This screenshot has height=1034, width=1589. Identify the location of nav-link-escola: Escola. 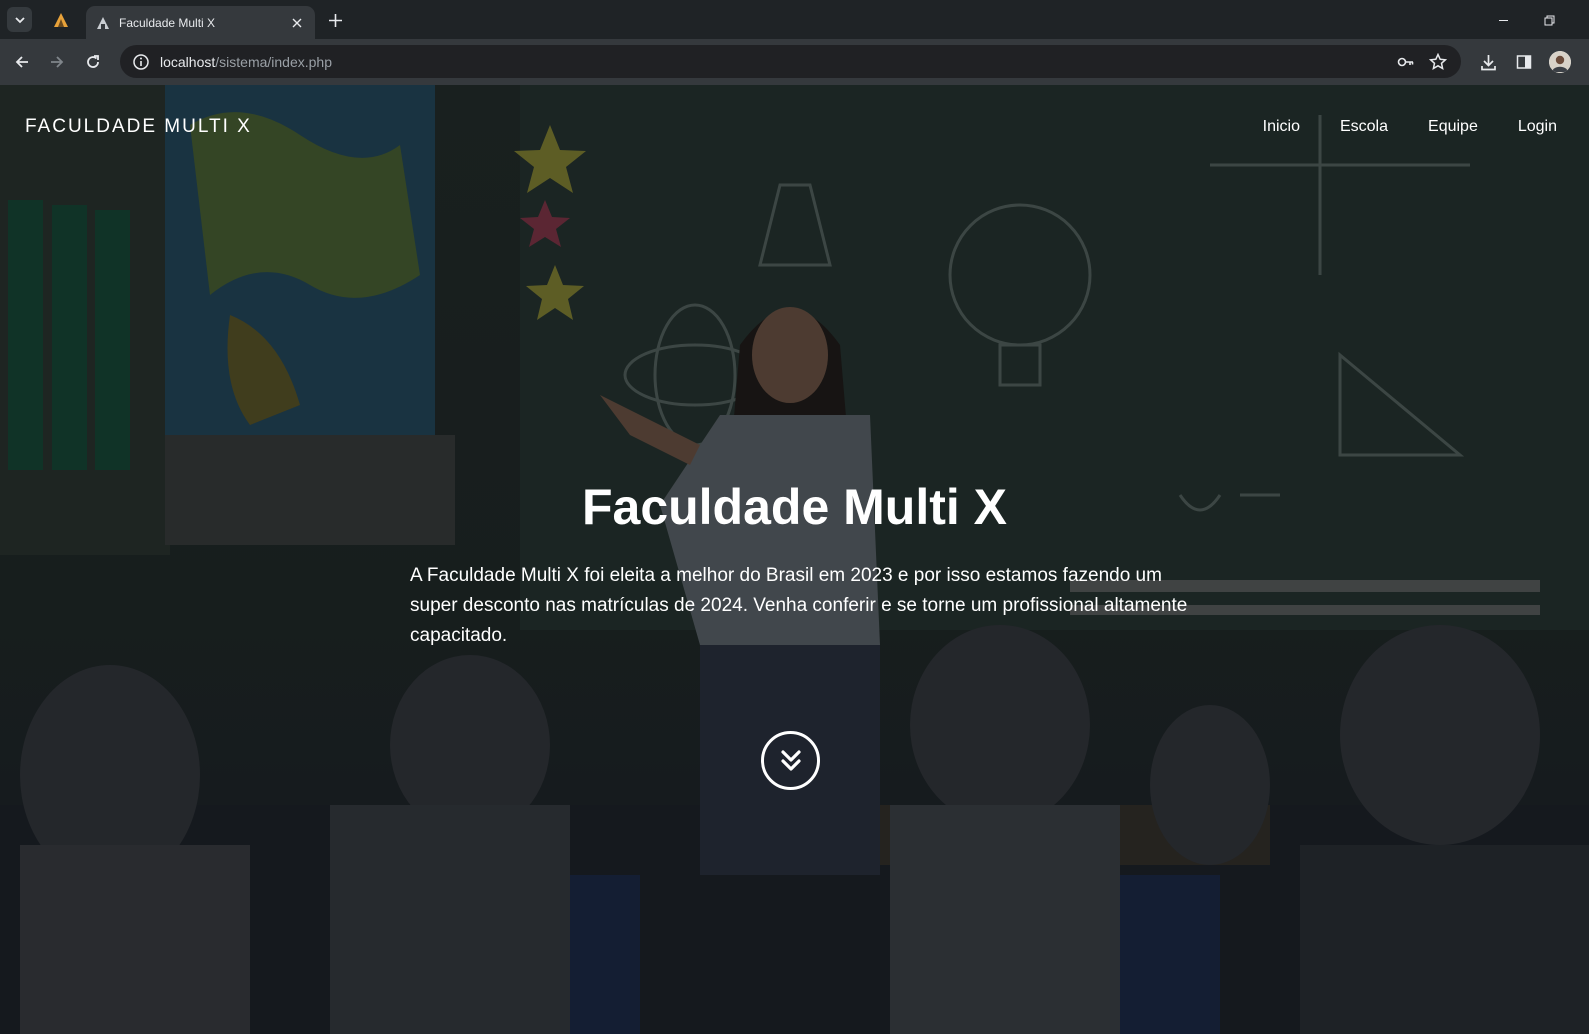
(1364, 127).